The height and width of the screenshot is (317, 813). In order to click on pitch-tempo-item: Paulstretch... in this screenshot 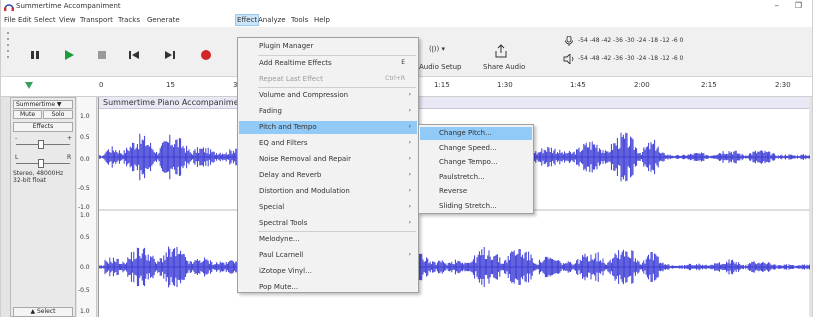, I will do `click(476, 177)`.